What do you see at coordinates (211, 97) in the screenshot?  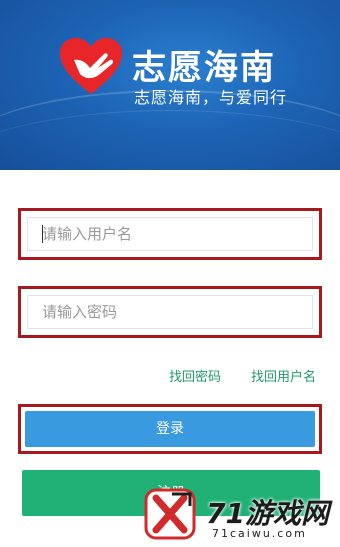 I see `brand-slogan: 志愿海南，与爱同行` at bounding box center [211, 97].